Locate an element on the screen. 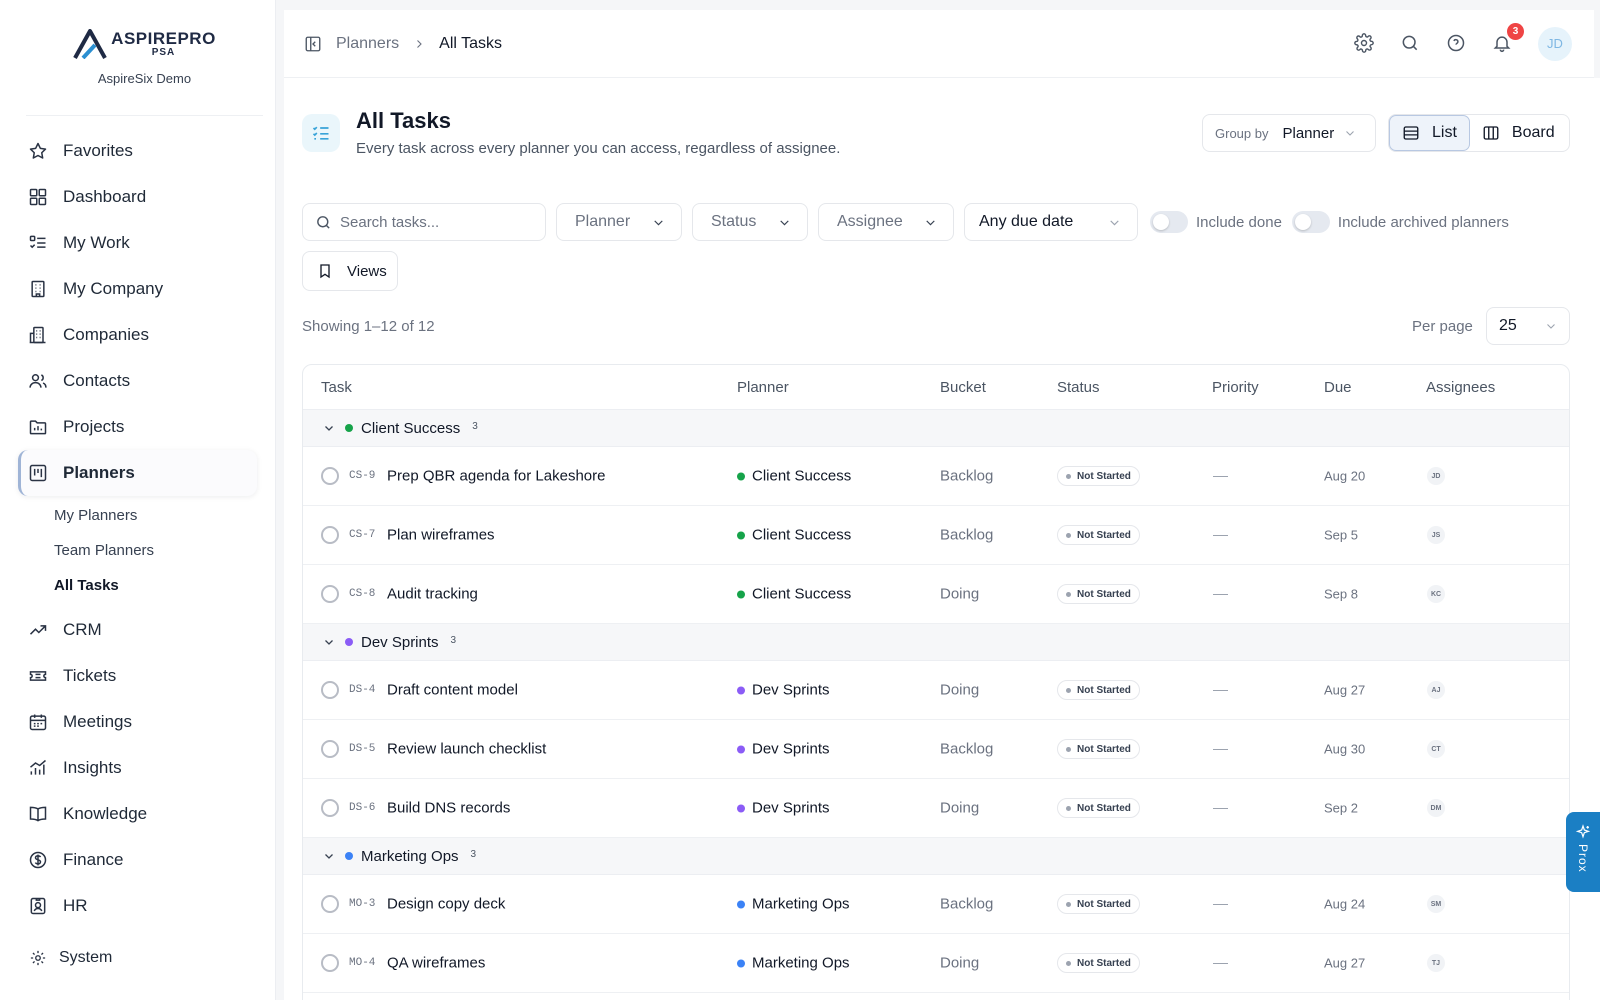  sidebar-item-companies: Companies is located at coordinates (137, 335).